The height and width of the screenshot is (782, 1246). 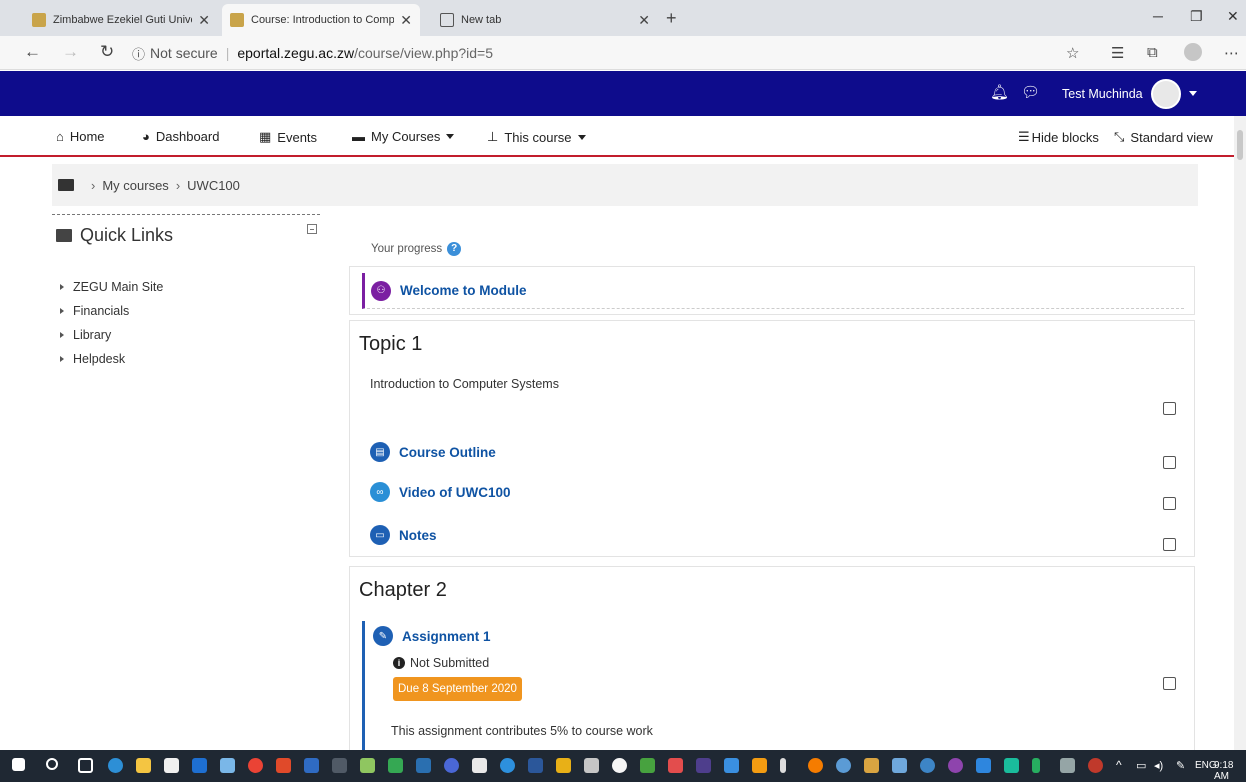 What do you see at coordinates (80, 136) in the screenshot?
I see `nav-home: ⌂ Home` at bounding box center [80, 136].